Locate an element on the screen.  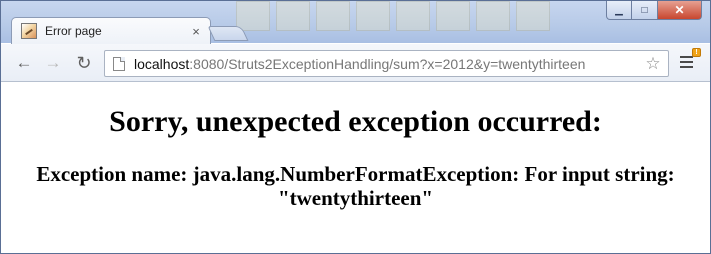
maximize-button: □ is located at coordinates (645, 10).